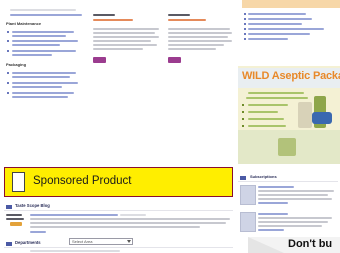 The height and width of the screenshot is (253, 340). Describe the element at coordinates (24, 23) in the screenshot. I see `plant-maintenance-heading: Plant Maintenance` at that location.